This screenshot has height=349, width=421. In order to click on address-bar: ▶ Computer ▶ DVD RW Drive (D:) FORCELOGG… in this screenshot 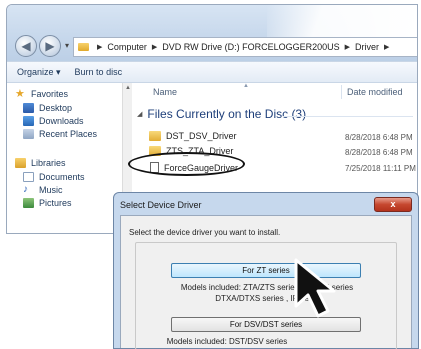, I will do `click(245, 47)`.